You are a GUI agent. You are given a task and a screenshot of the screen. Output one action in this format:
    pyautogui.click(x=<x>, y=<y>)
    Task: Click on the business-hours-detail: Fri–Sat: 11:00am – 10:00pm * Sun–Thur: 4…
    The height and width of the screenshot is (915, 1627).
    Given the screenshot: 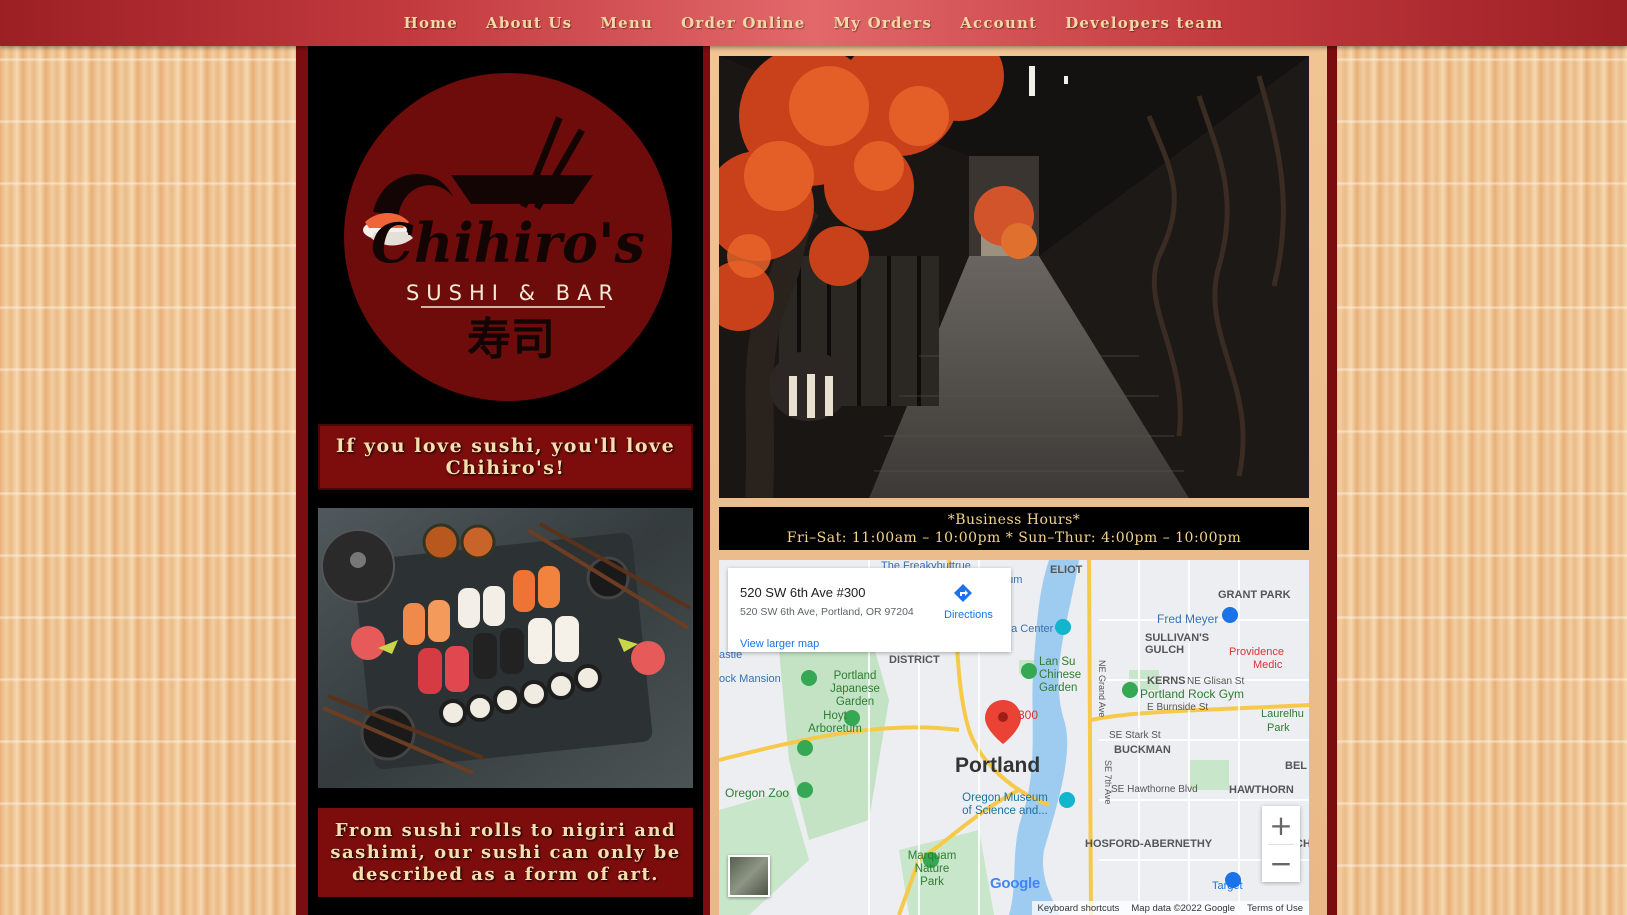 What is the action you would take?
    pyautogui.click(x=1014, y=537)
    